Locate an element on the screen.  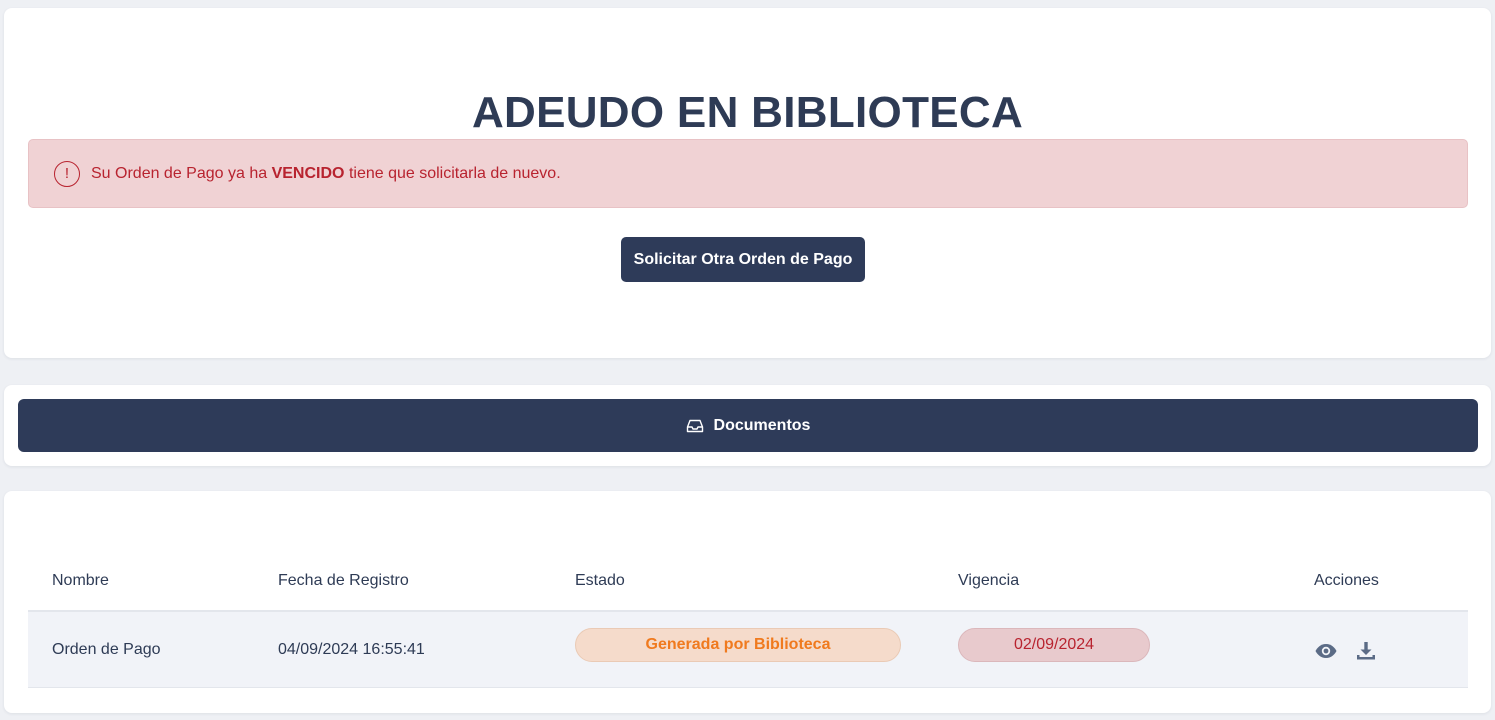
row-status-cell: Generada por Biblioteca is located at coordinates (738, 649).